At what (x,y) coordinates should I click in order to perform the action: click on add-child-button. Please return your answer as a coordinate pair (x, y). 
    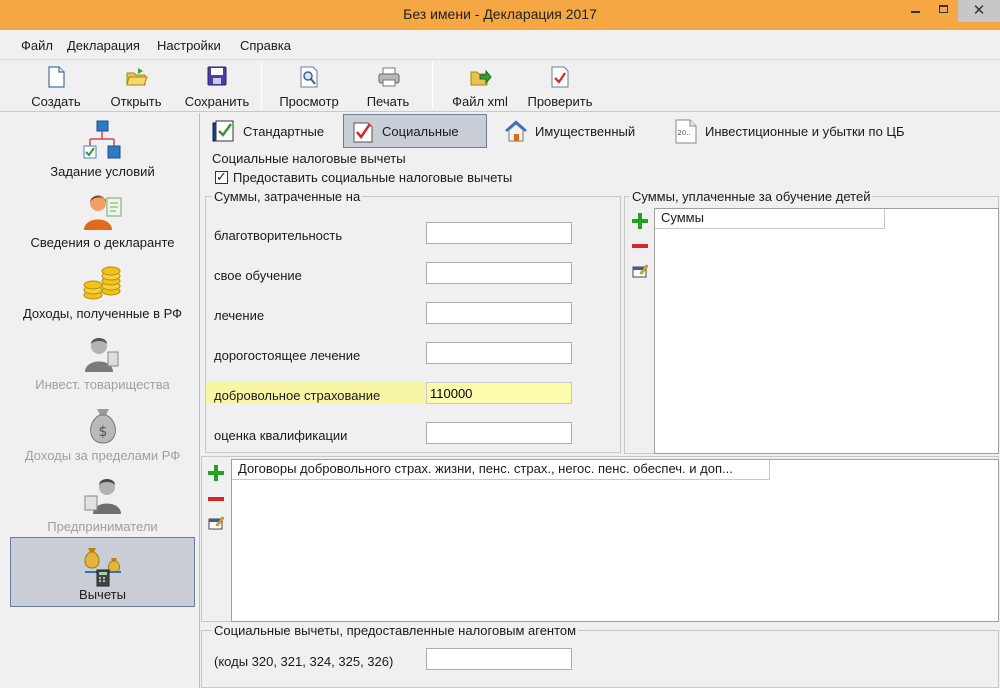
    Looking at the image, I should click on (640, 221).